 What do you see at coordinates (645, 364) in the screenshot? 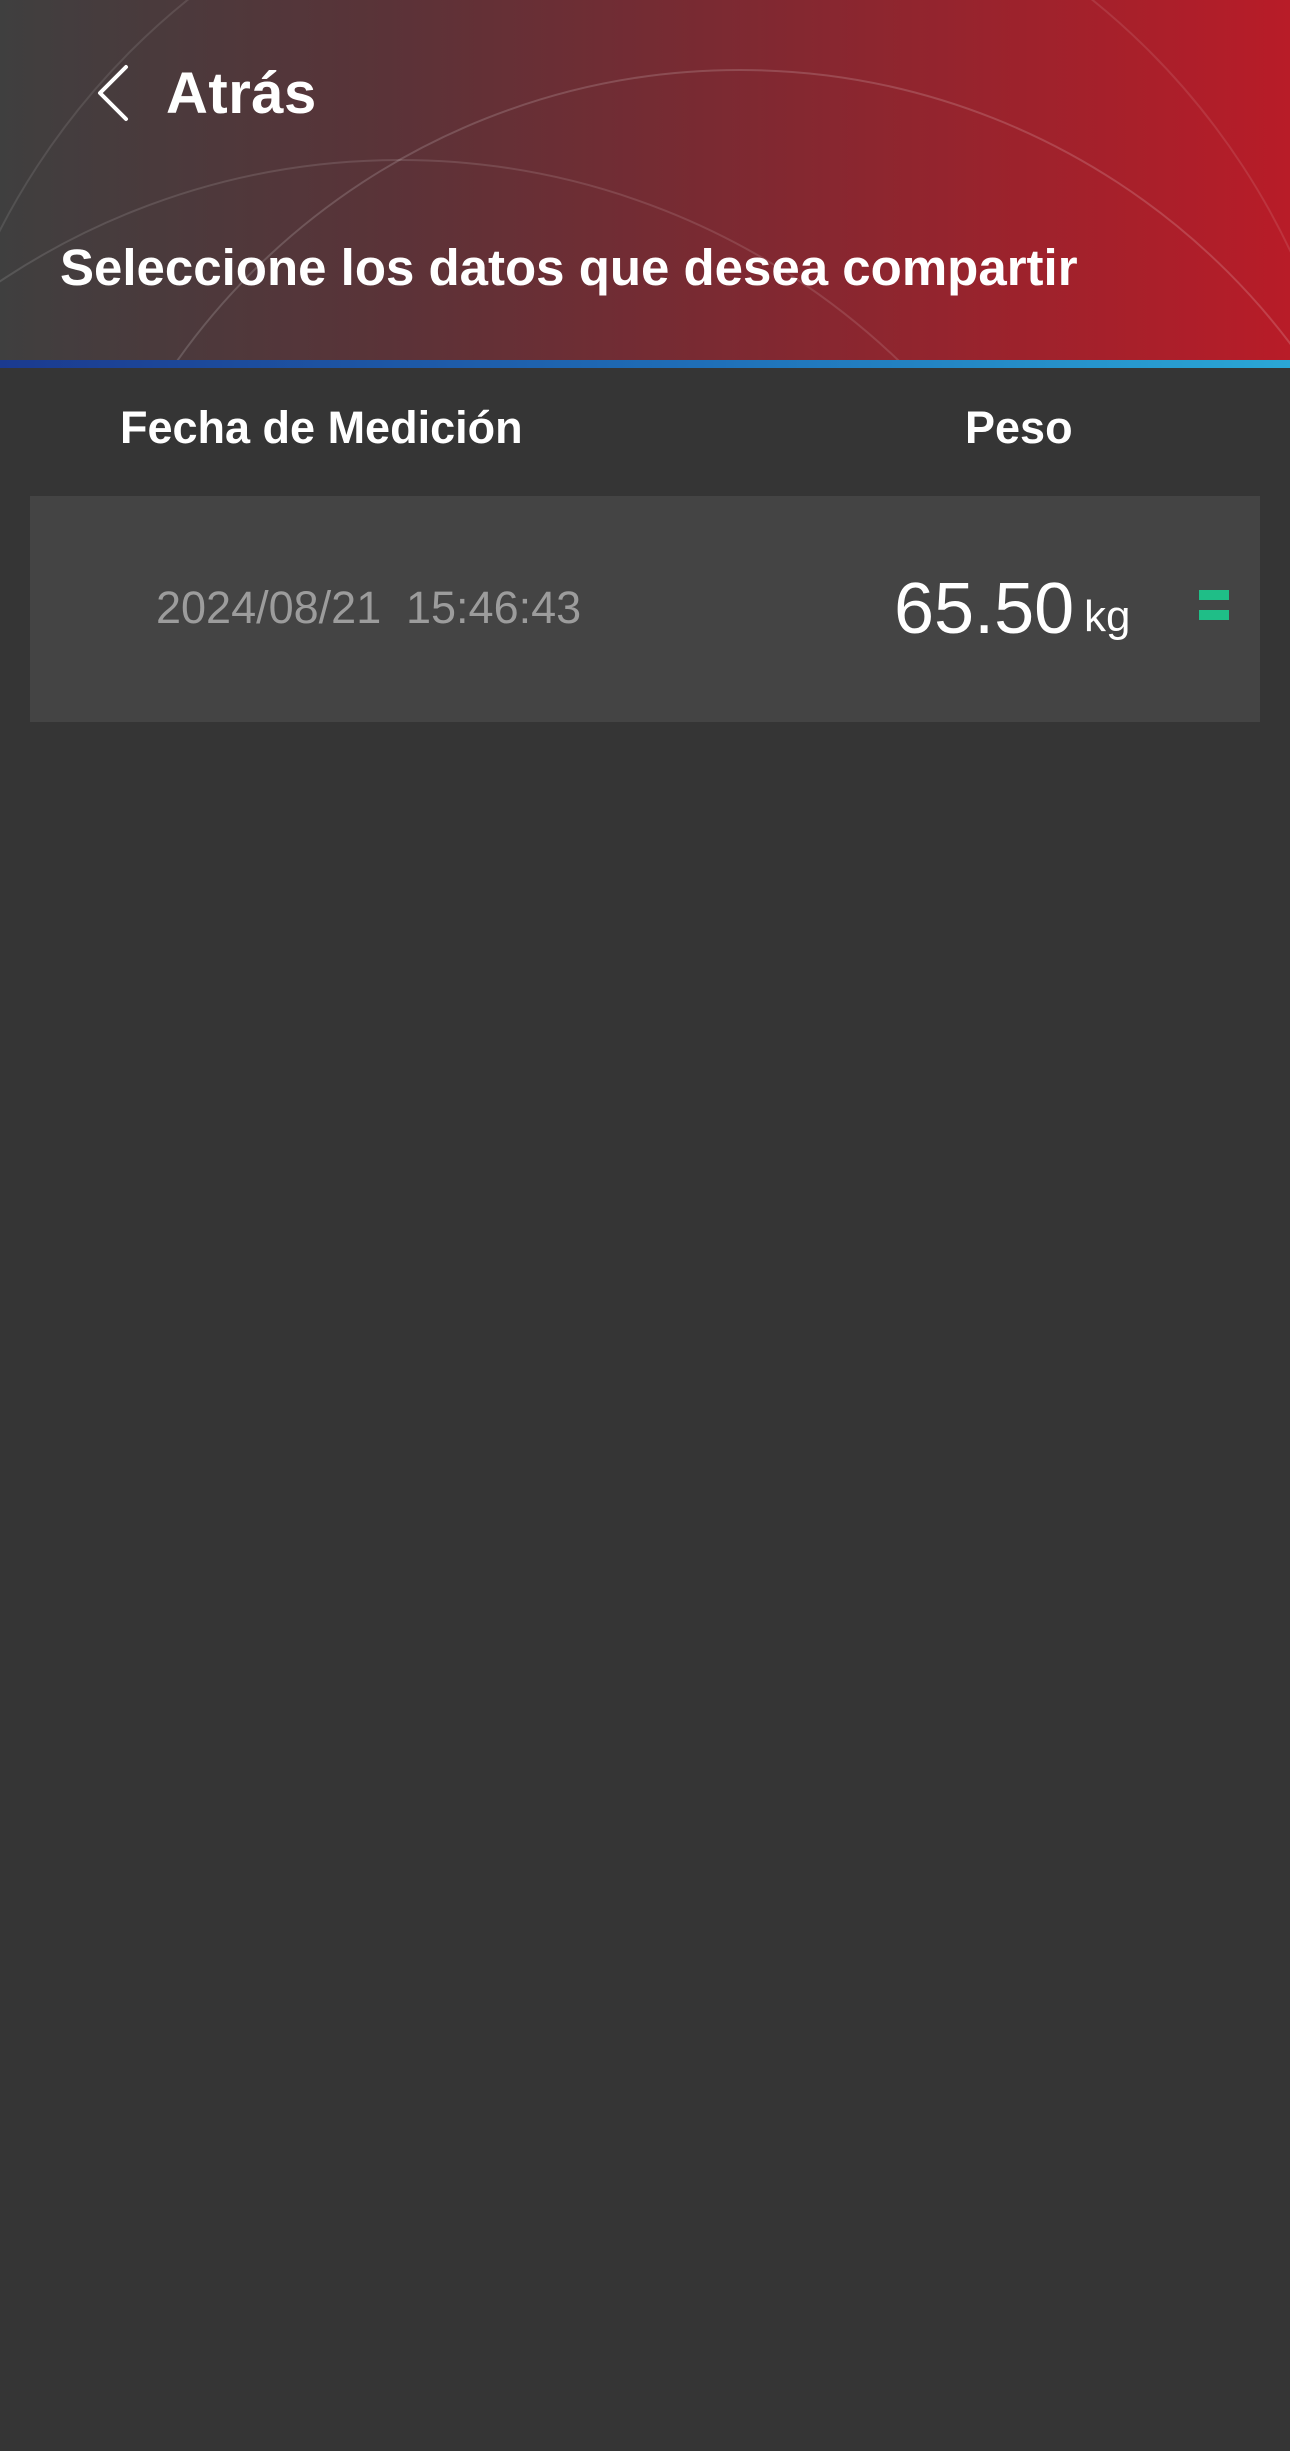
I see `header-divider` at bounding box center [645, 364].